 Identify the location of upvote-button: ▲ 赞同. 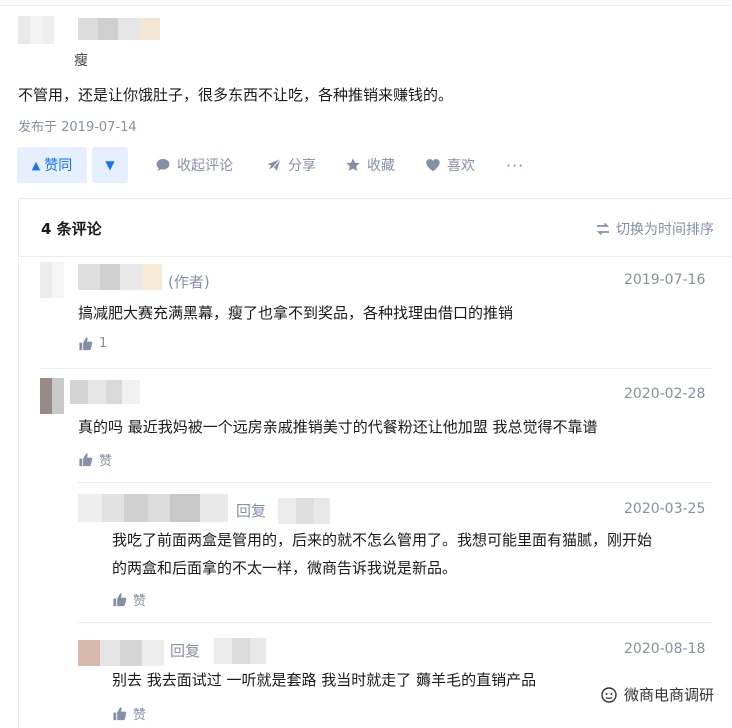
(52, 165).